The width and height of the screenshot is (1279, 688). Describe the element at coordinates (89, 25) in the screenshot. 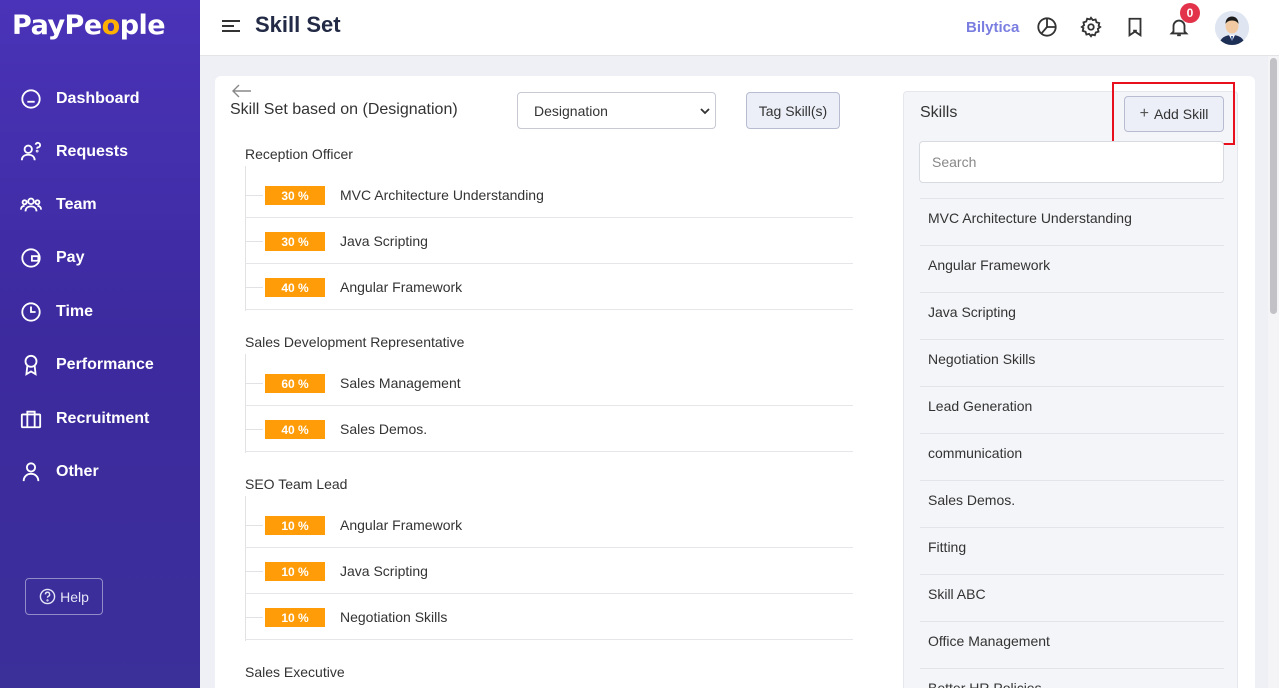

I see `paypeople-logo: PayPeople` at that location.